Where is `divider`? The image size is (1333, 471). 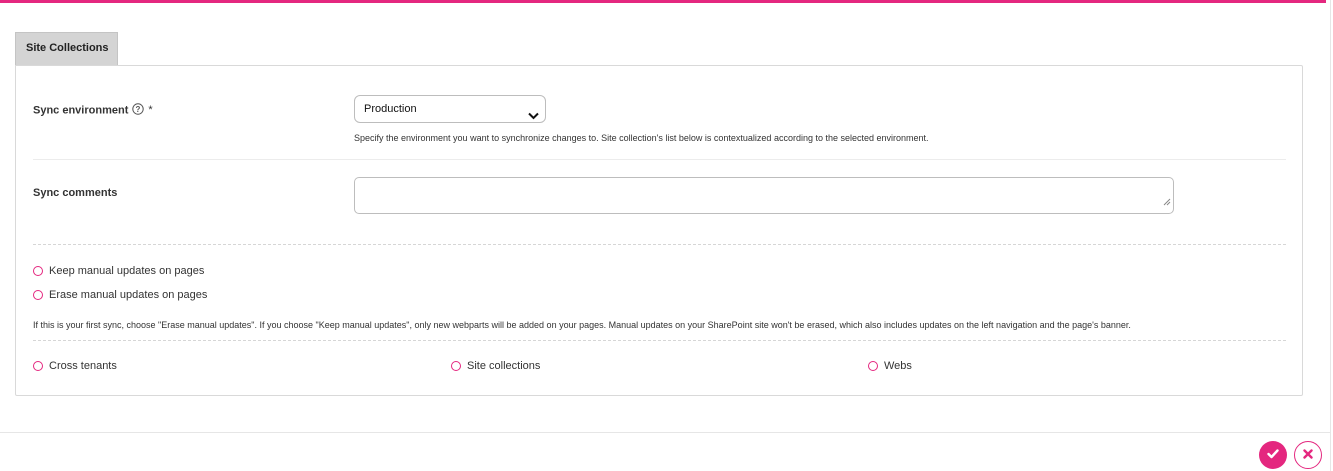 divider is located at coordinates (659, 159).